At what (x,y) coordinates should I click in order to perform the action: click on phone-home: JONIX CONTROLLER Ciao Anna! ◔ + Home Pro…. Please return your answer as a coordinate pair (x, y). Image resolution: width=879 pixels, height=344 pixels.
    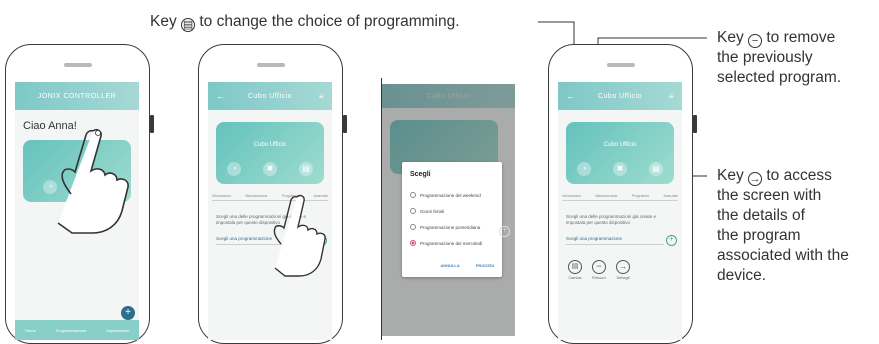
    Looking at the image, I should click on (79, 194).